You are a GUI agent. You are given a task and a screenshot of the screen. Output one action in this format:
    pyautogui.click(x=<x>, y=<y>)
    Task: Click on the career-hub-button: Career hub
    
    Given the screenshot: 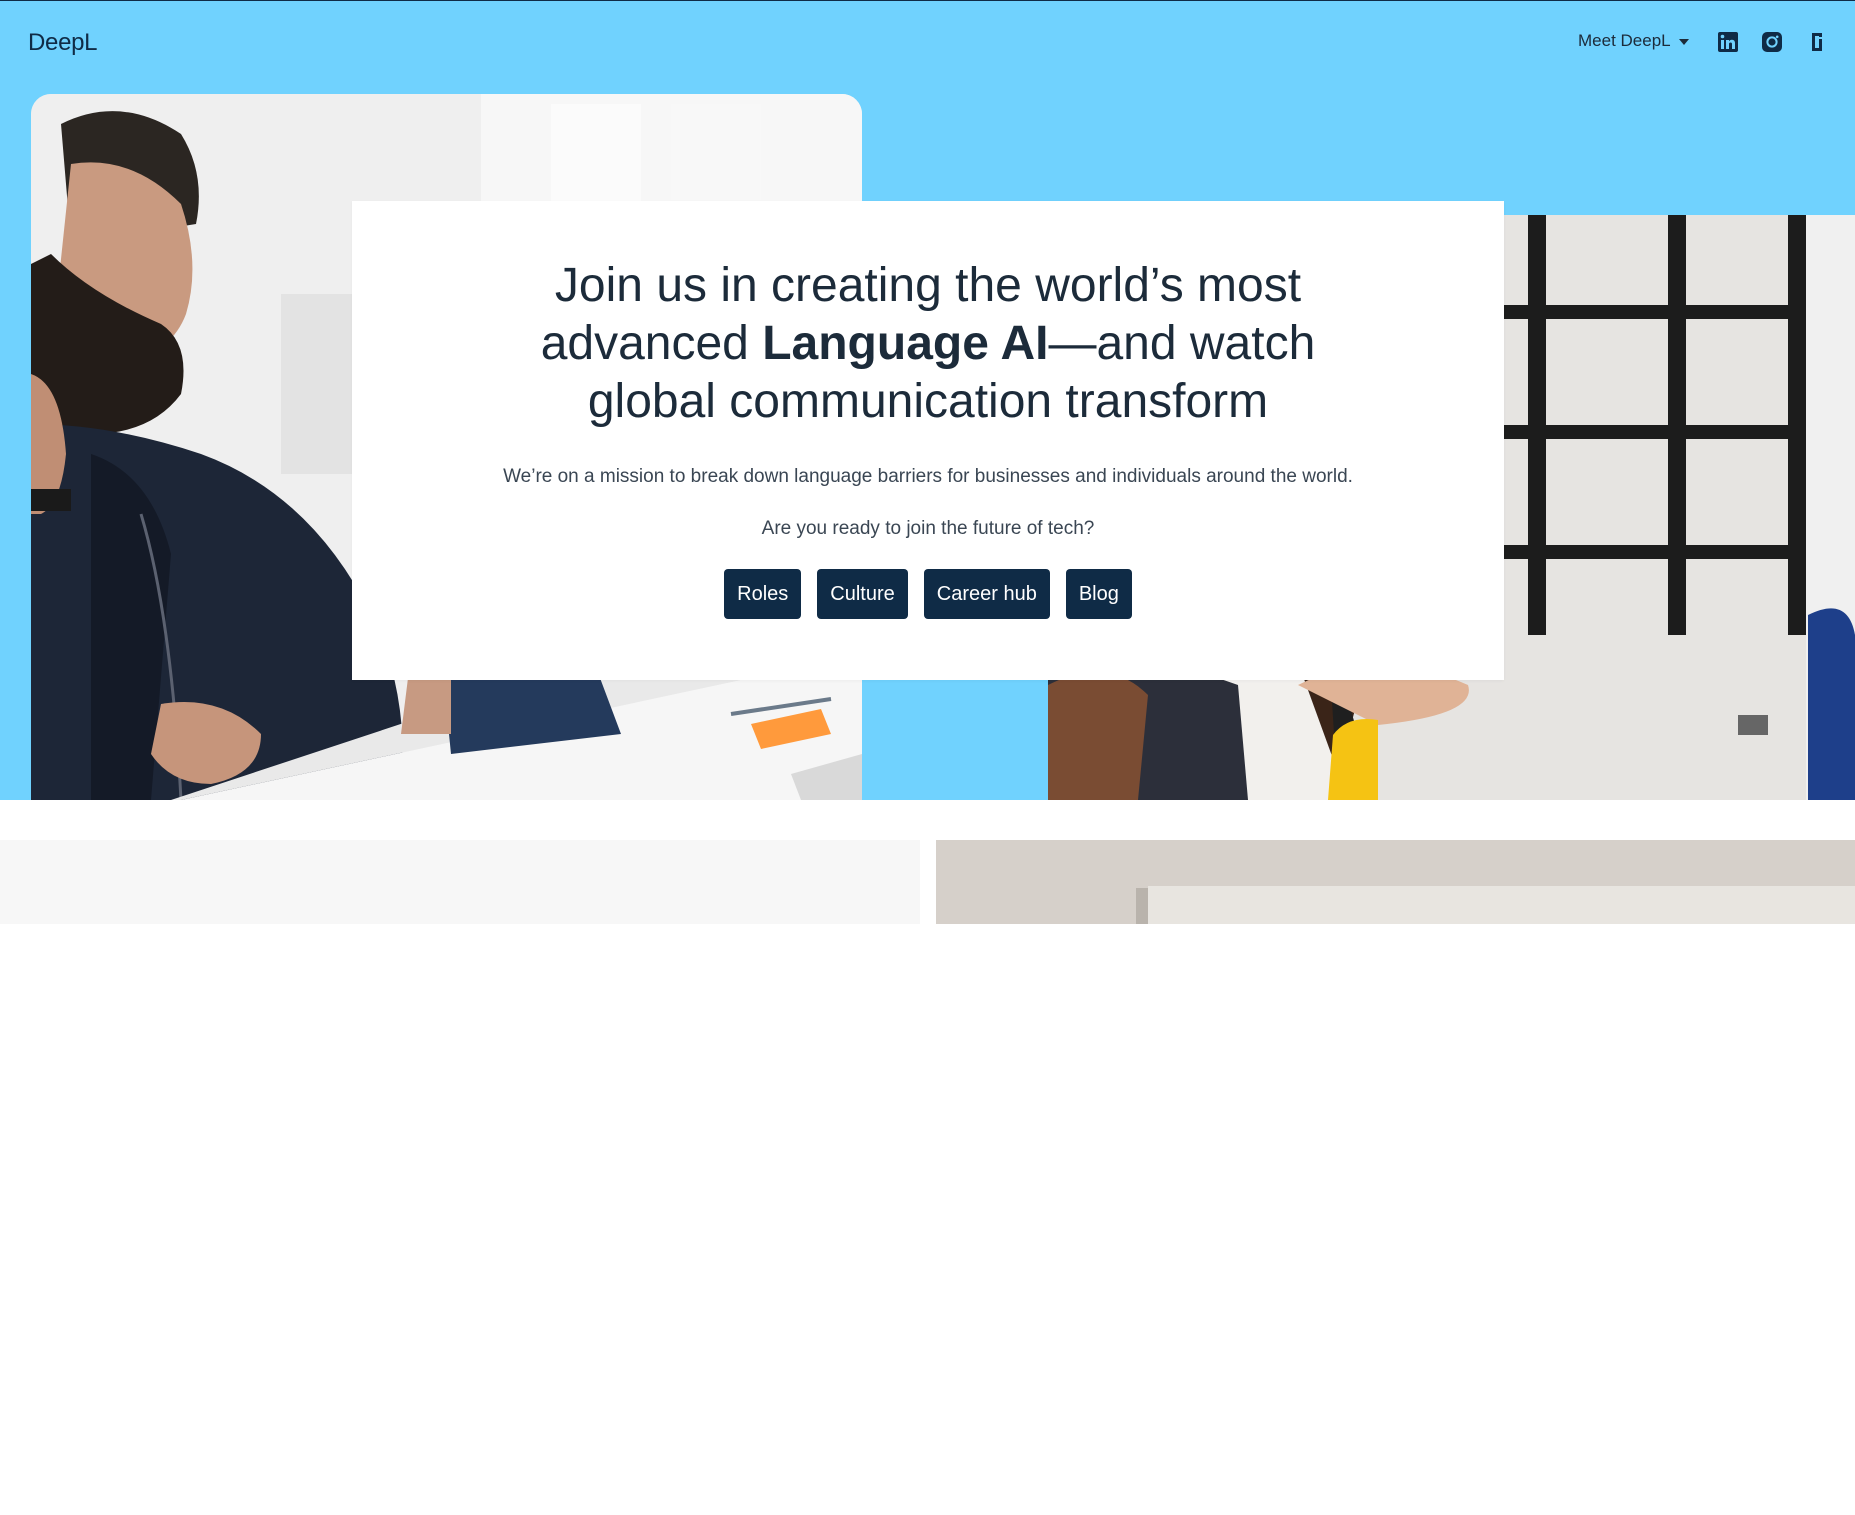 What is the action you would take?
    pyautogui.click(x=986, y=594)
    